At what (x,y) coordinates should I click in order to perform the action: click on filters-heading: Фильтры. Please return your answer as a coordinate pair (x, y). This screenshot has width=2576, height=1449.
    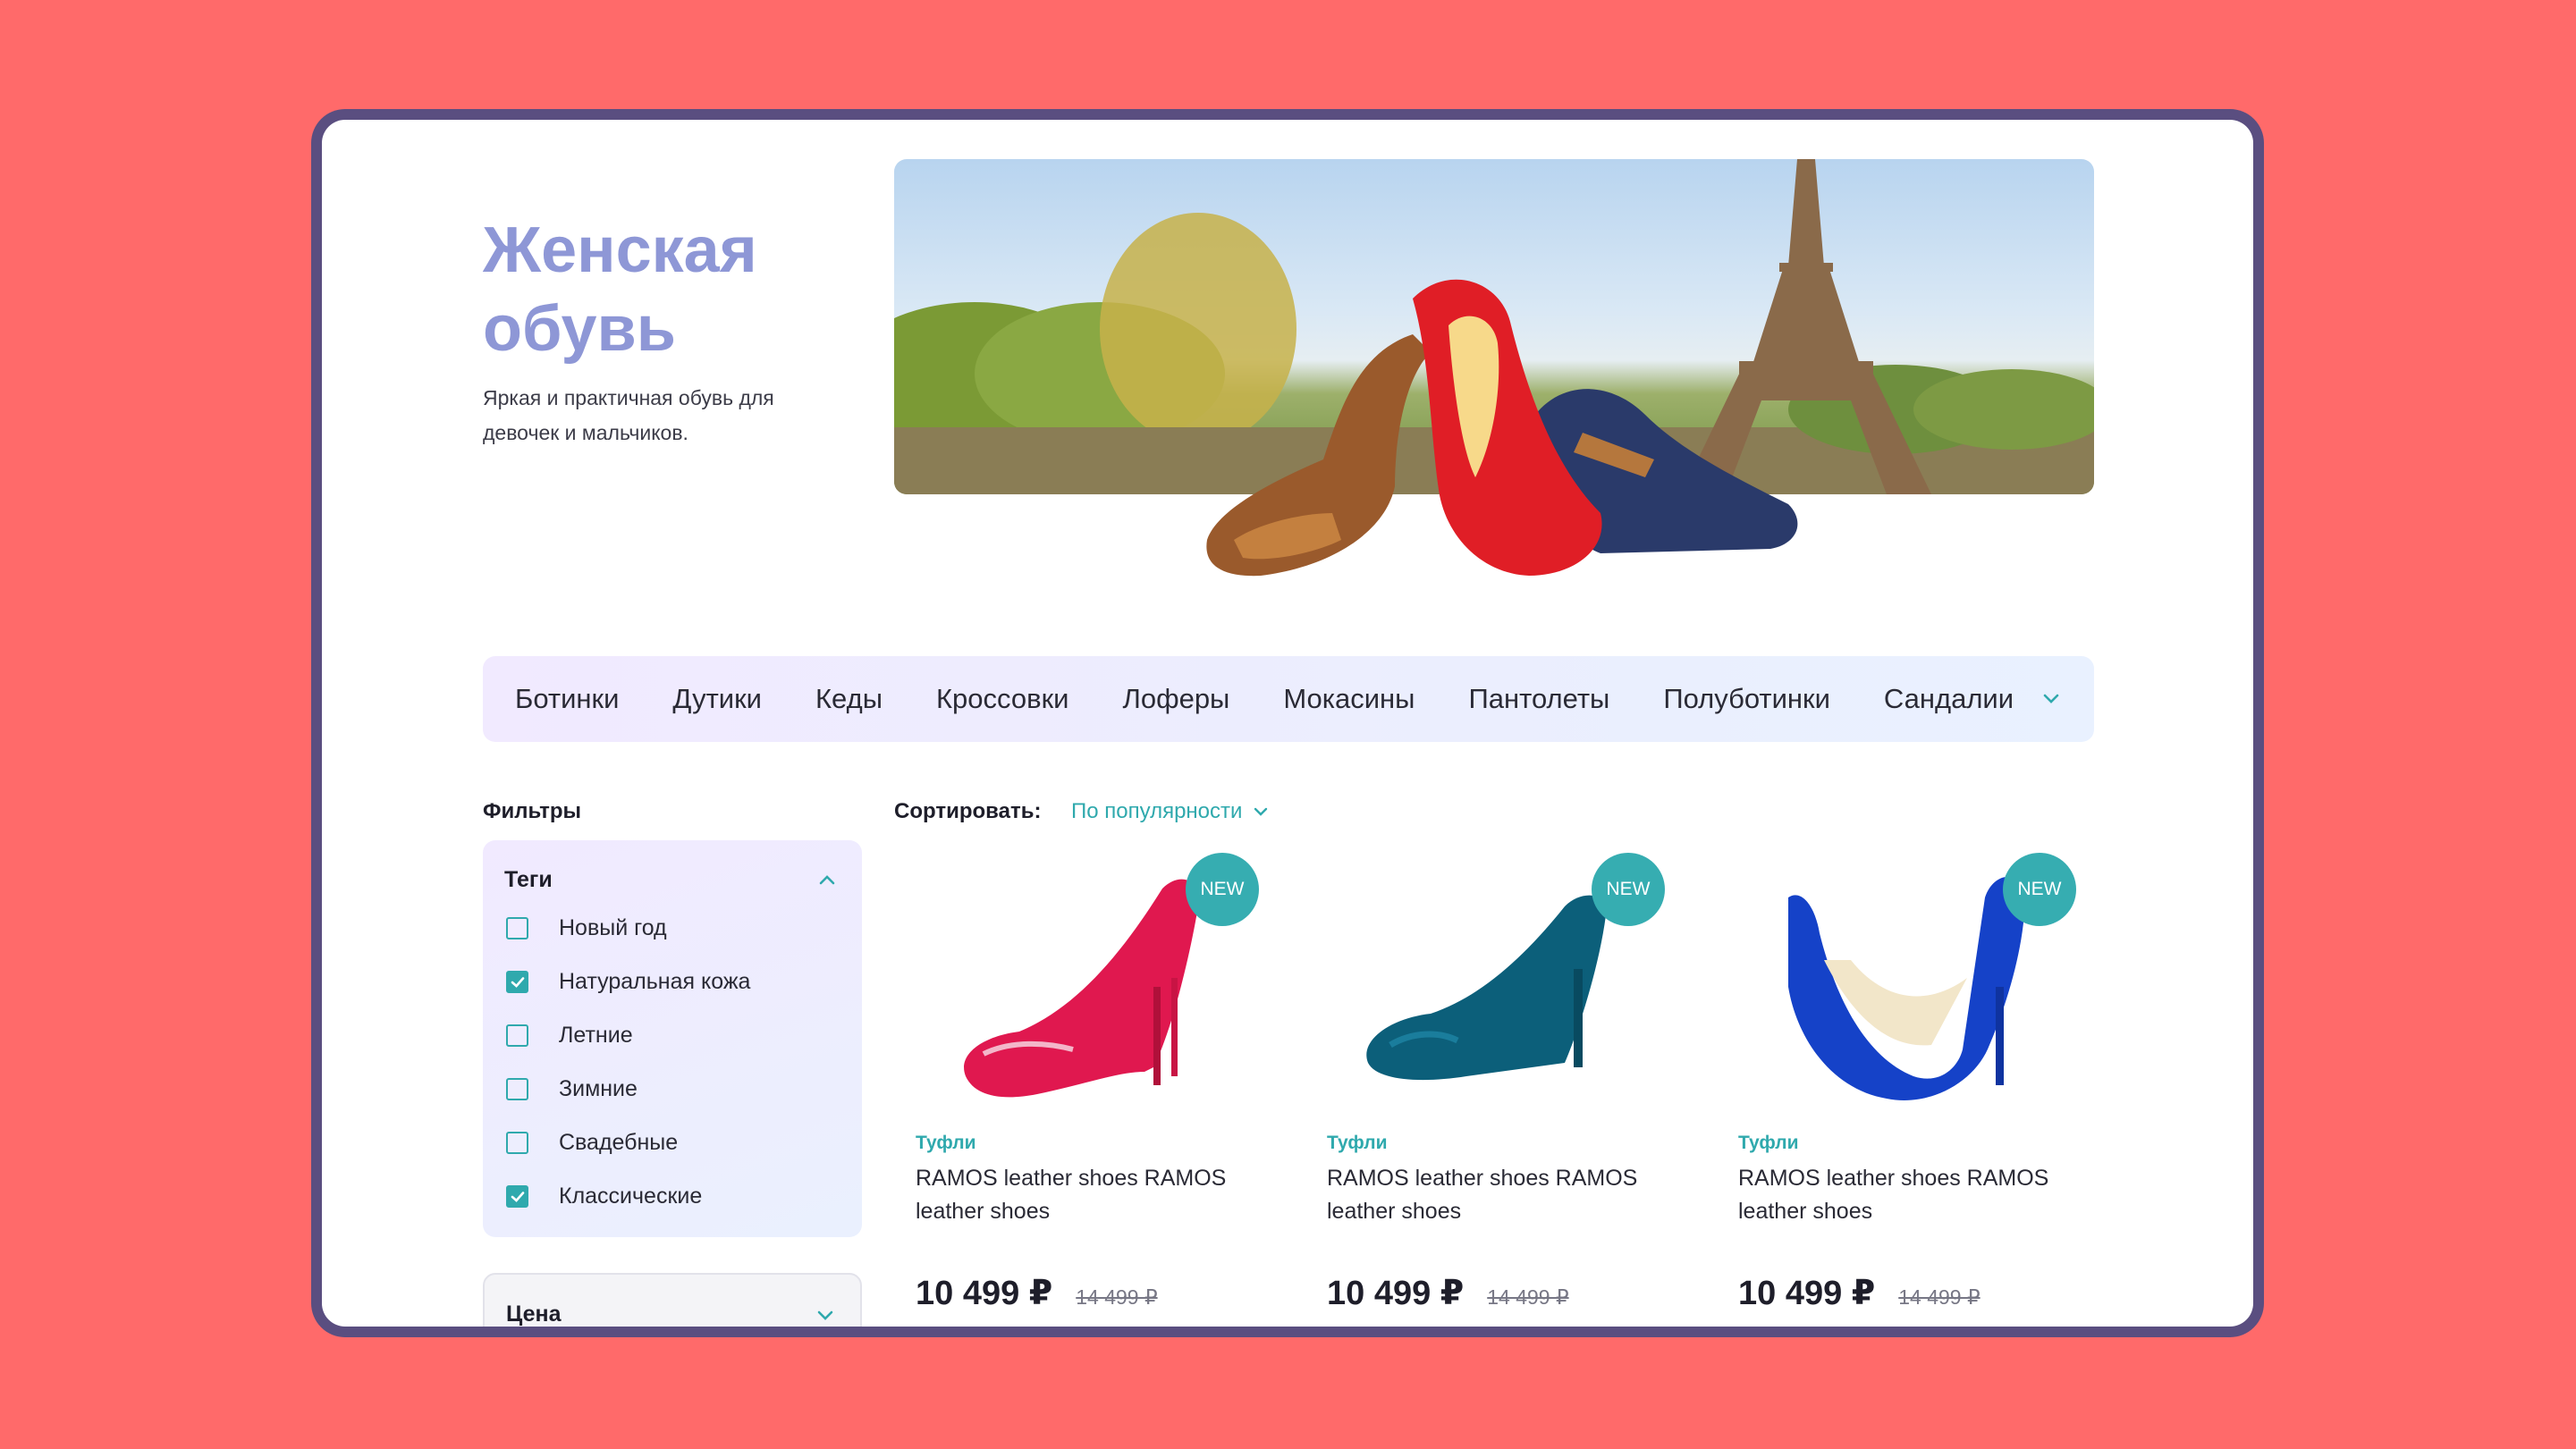
    Looking at the image, I should click on (532, 811).